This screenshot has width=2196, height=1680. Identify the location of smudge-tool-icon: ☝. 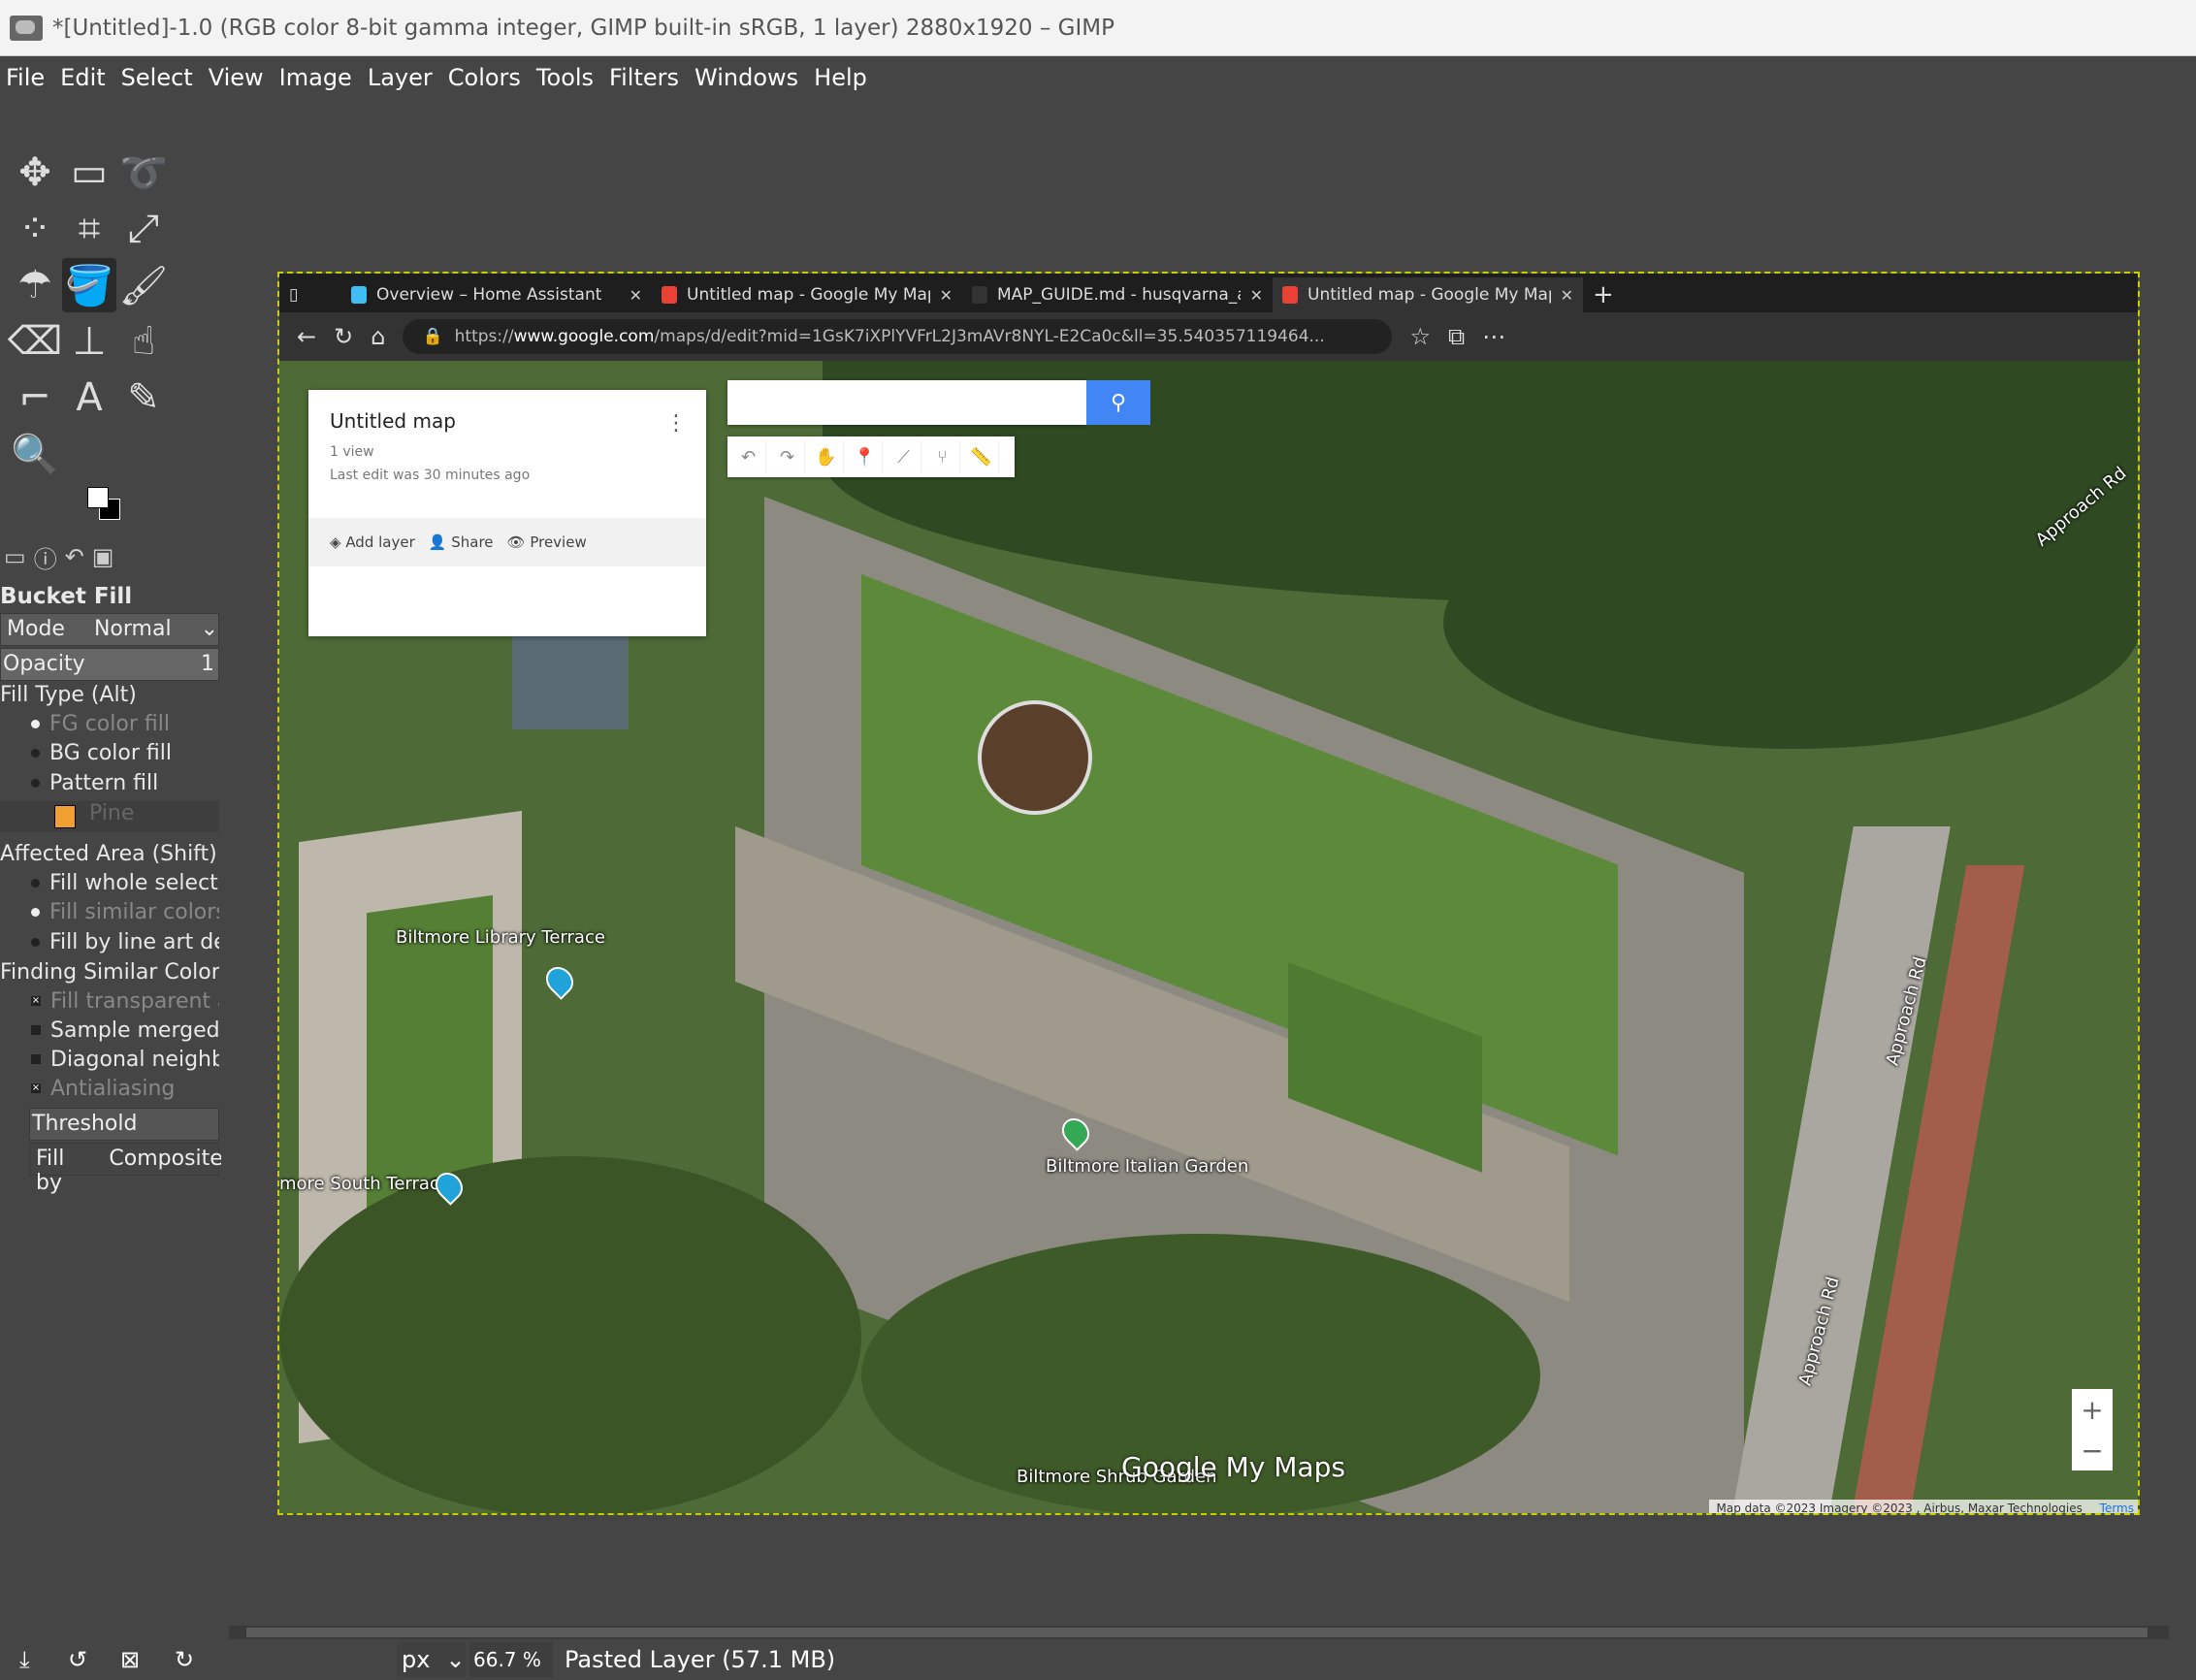
(143, 341).